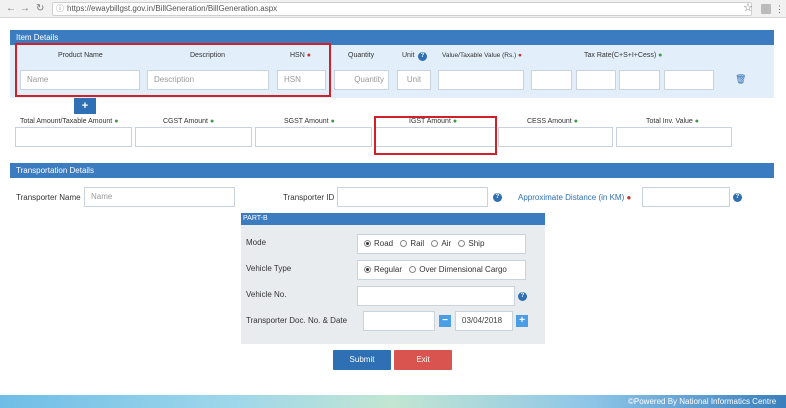 The width and height of the screenshot is (786, 408). Describe the element at coordinates (362, 360) in the screenshot. I see `submit-button: Submit` at that location.